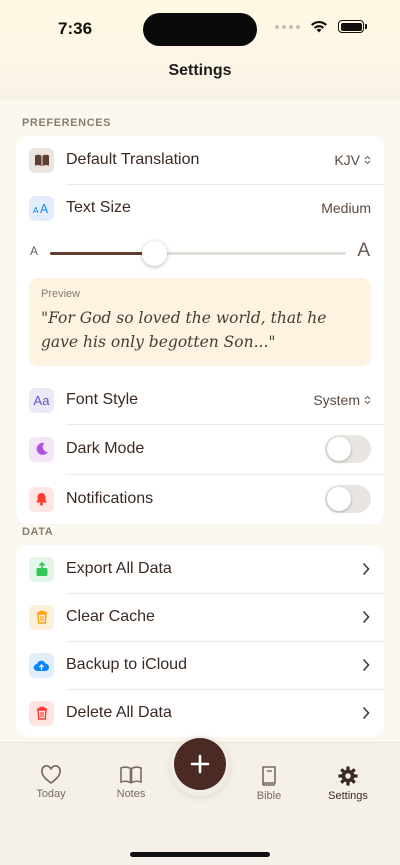 The height and width of the screenshot is (865, 400). What do you see at coordinates (200, 50) in the screenshot?
I see `top-bar: 7:36 Settings` at bounding box center [200, 50].